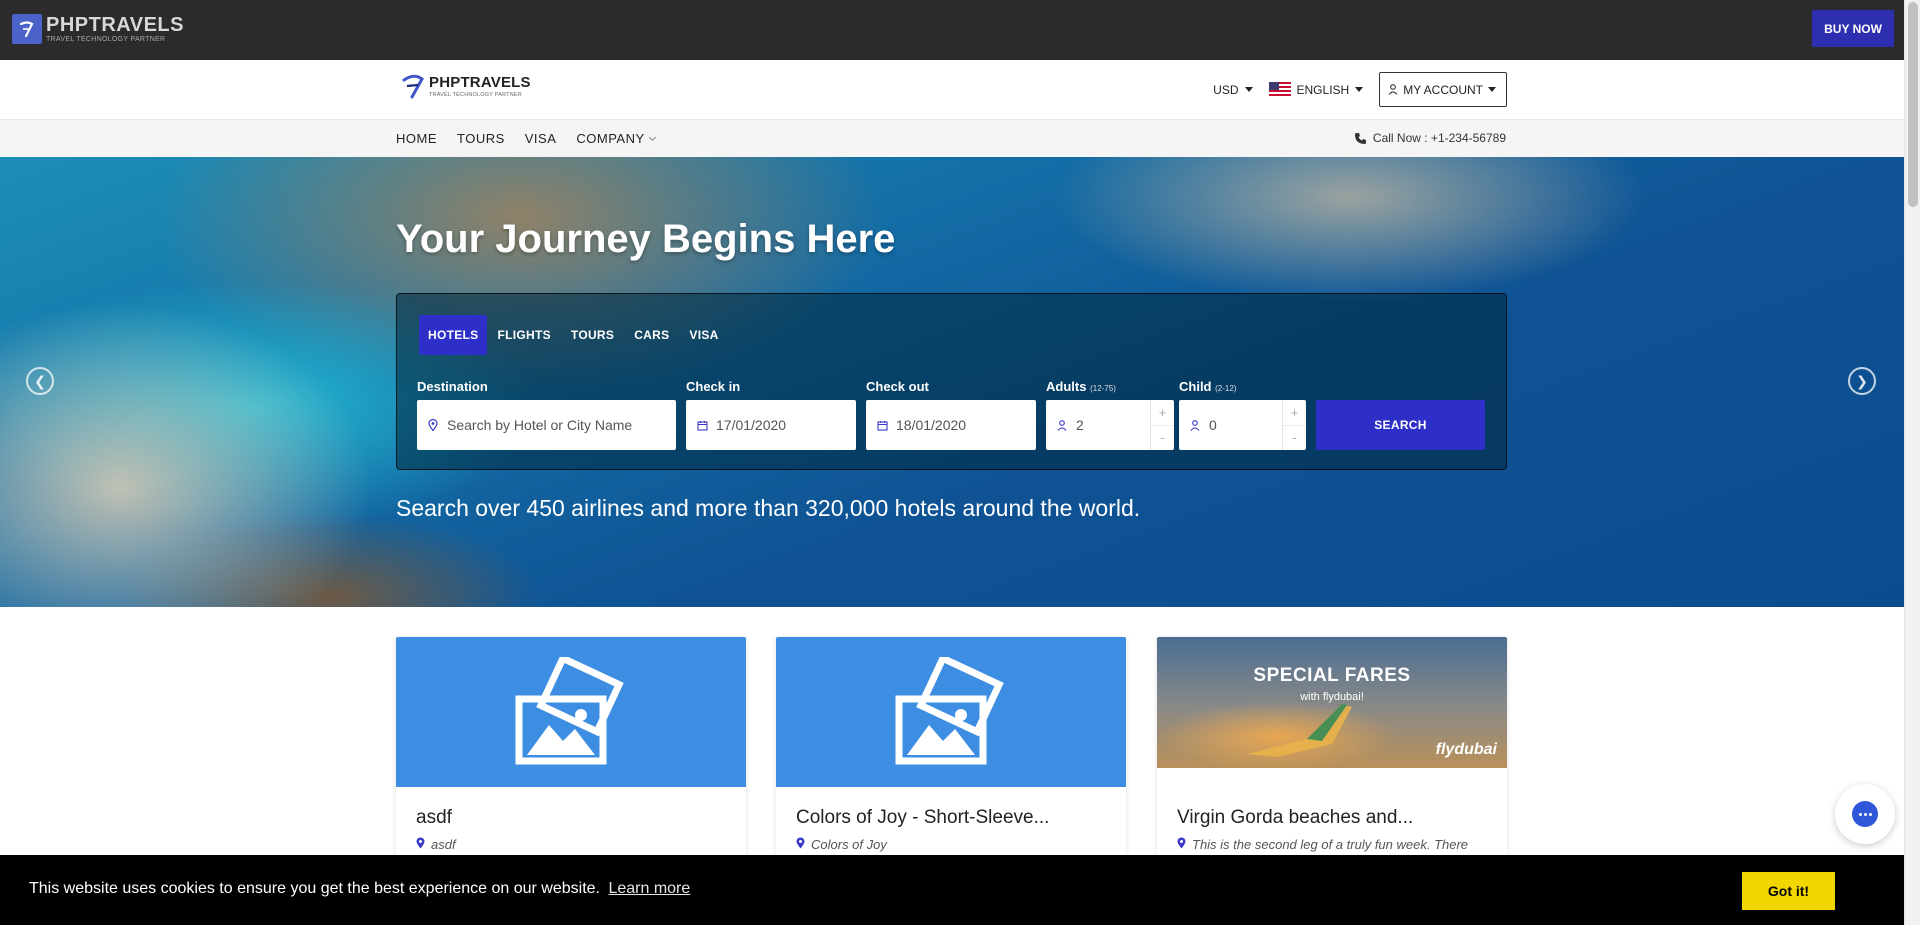 The height and width of the screenshot is (925, 1920). What do you see at coordinates (1400, 425) in the screenshot?
I see `search-button: SEARCH` at bounding box center [1400, 425].